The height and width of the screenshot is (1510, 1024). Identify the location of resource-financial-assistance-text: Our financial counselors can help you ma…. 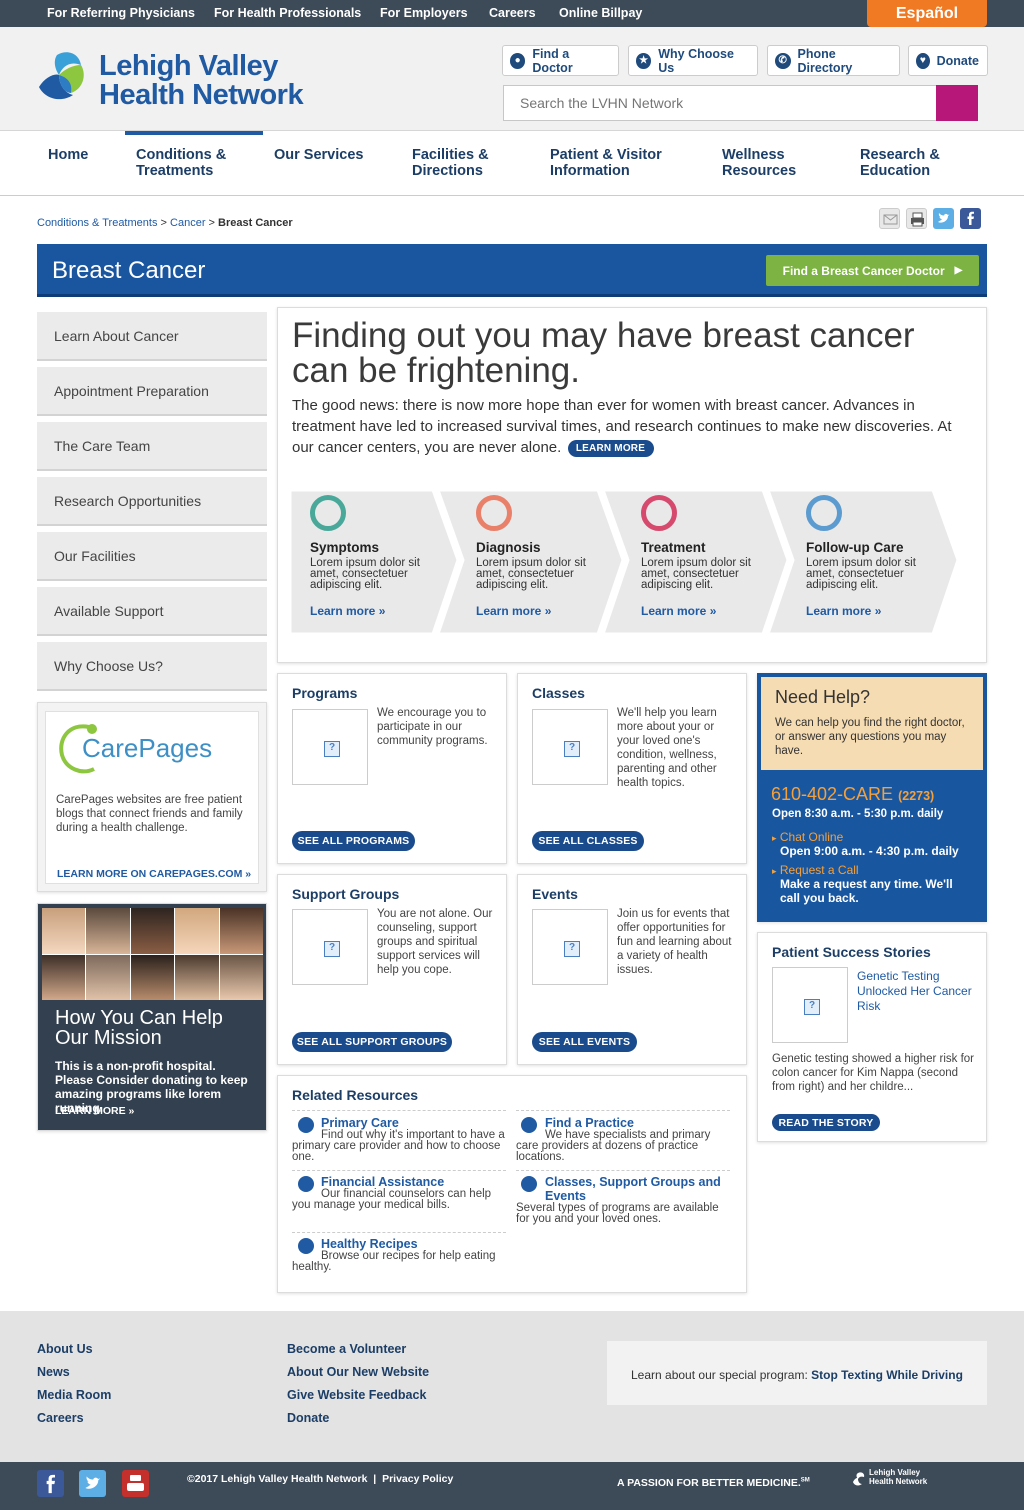
(392, 1199).